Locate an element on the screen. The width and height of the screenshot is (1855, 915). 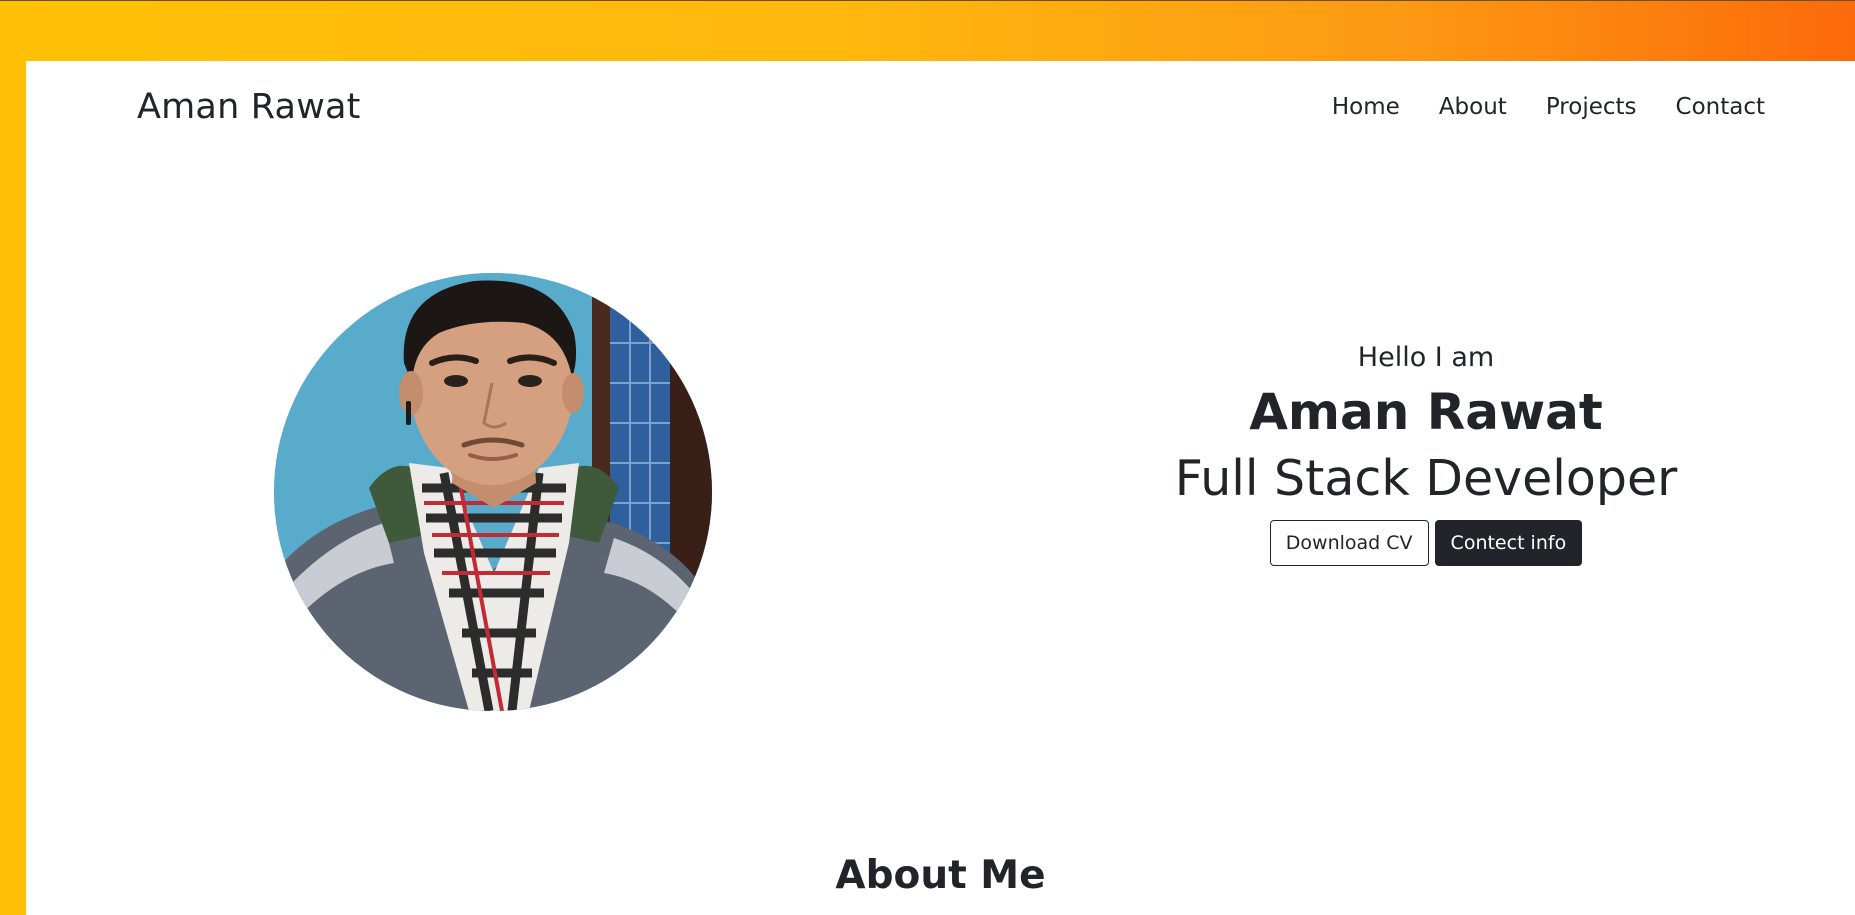
greeting-text: Hello I am is located at coordinates (1426, 357).